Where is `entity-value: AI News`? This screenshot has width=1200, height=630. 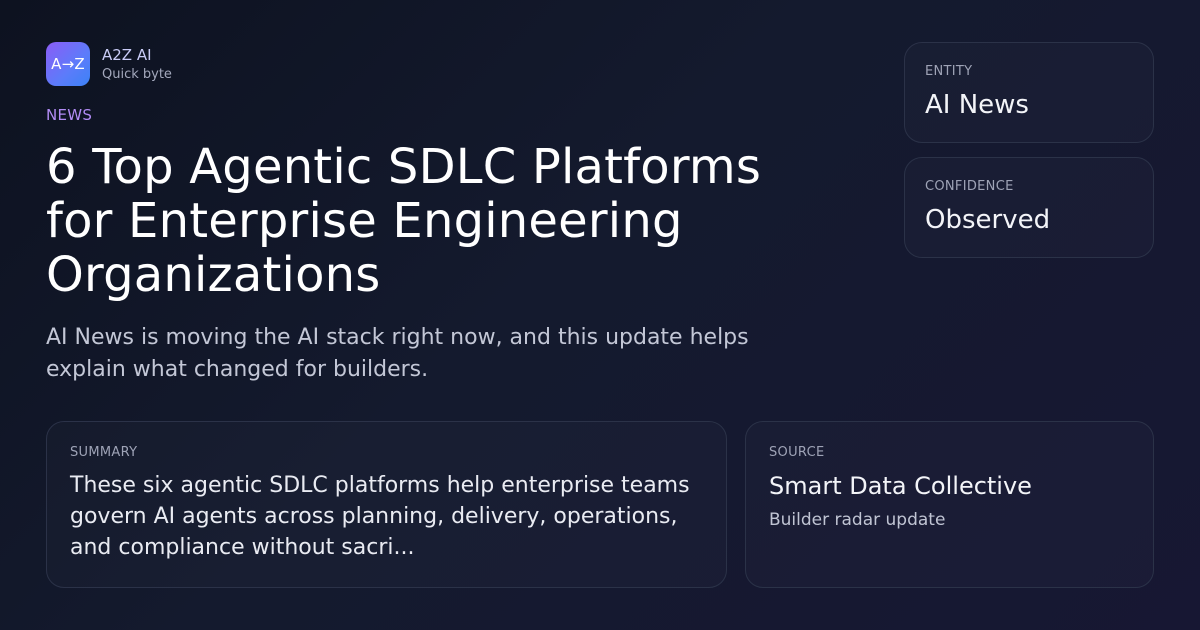
entity-value: AI News is located at coordinates (977, 105).